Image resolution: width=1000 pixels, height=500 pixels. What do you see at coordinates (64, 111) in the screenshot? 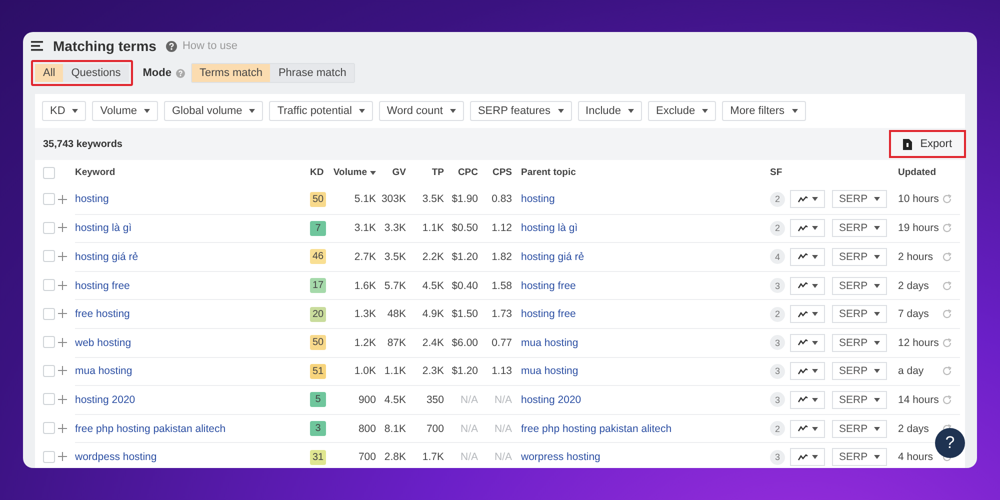
I see `filter-dropdown: KD` at bounding box center [64, 111].